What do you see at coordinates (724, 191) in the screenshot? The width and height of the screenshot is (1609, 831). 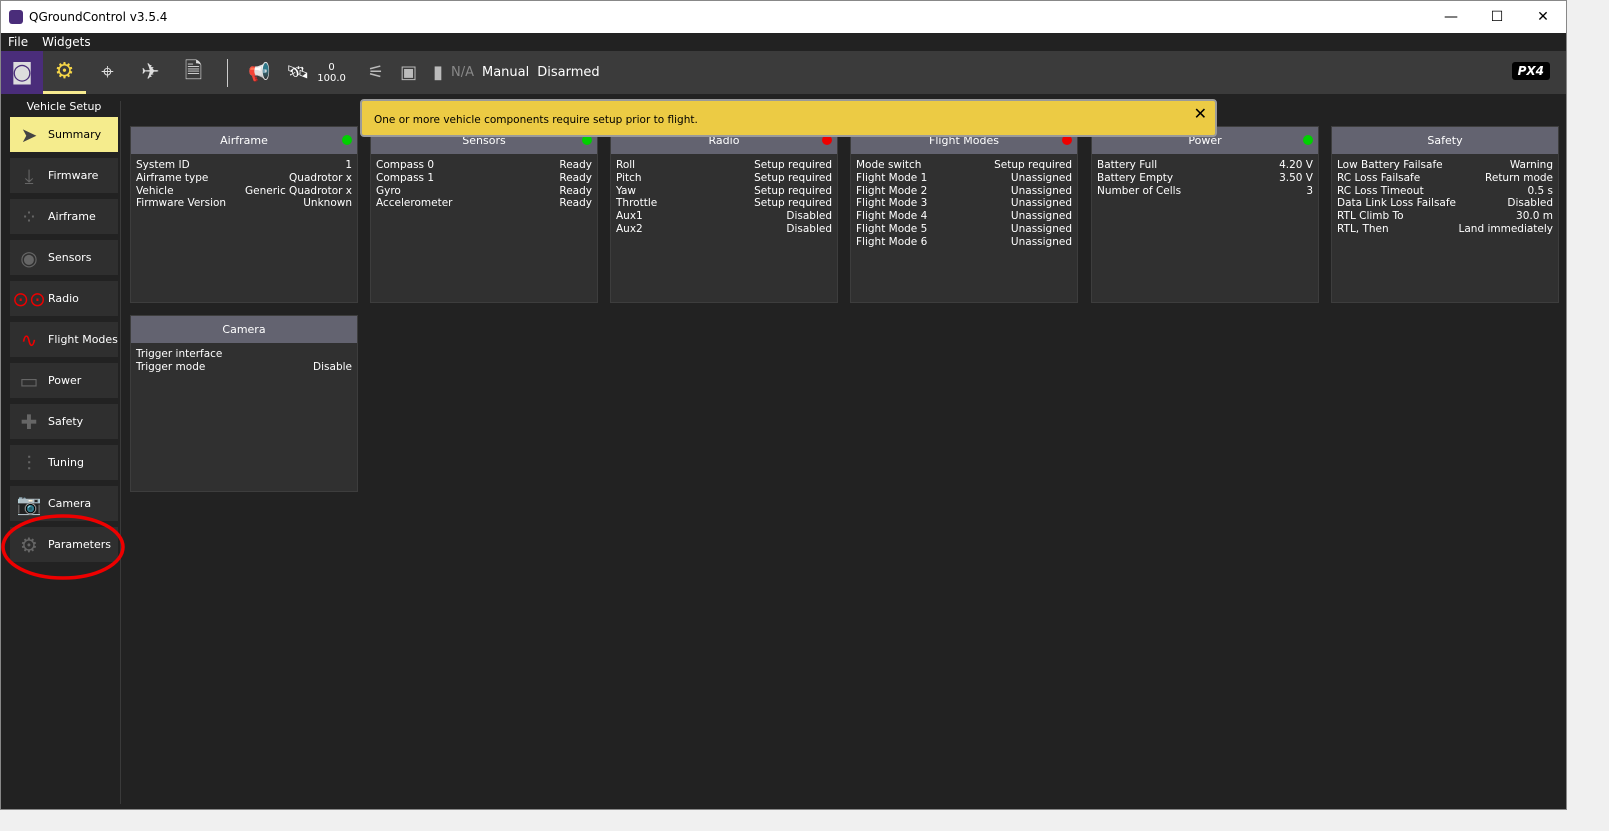 I see `card-row: Yaw Setup required` at bounding box center [724, 191].